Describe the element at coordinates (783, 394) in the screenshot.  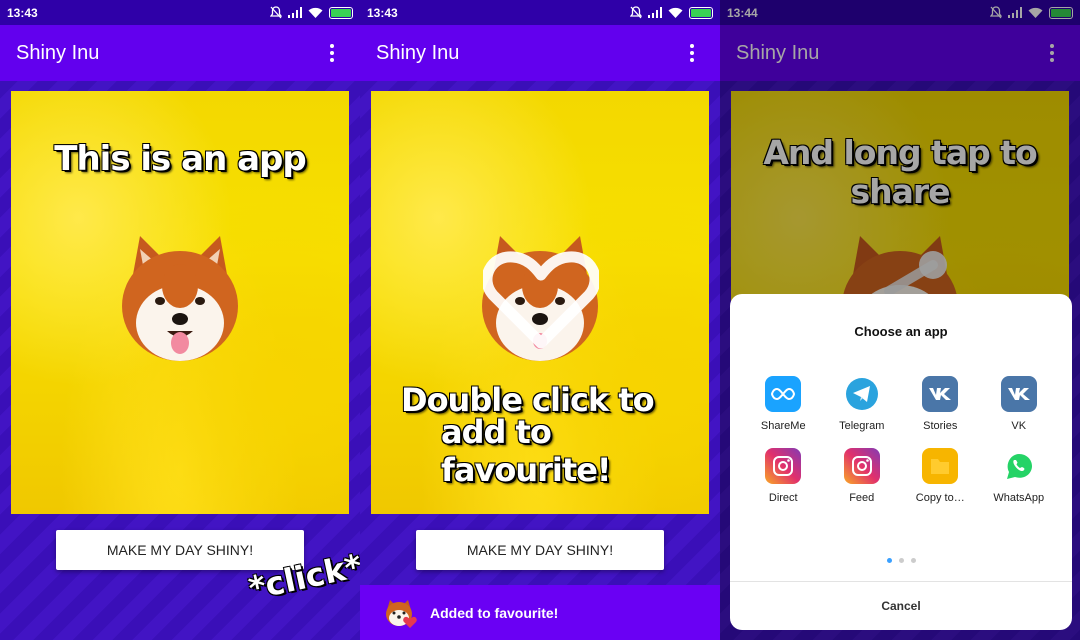
I see `shareme-icon` at that location.